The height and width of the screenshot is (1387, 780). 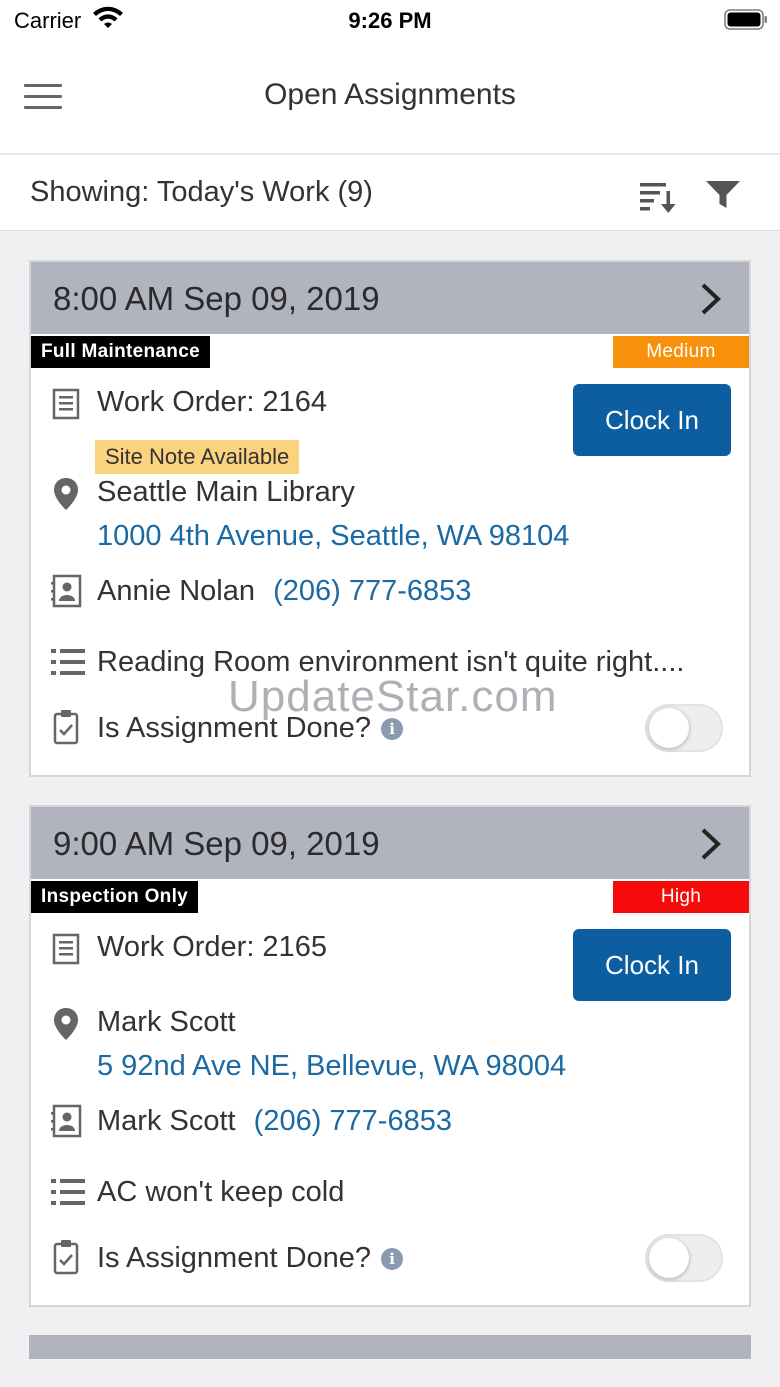 What do you see at coordinates (390, 843) in the screenshot?
I see `assignment-header: 9:00 AM Sep 09, 2019` at bounding box center [390, 843].